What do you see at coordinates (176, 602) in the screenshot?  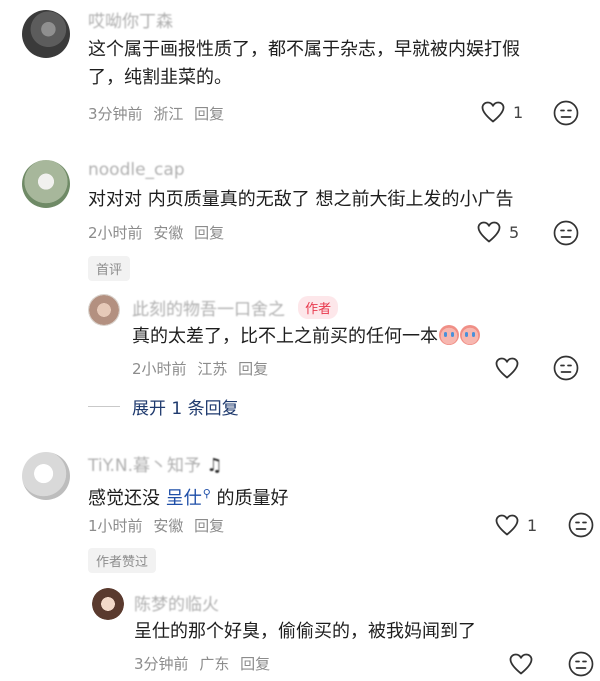 I see `username: 陈梦的临火` at bounding box center [176, 602].